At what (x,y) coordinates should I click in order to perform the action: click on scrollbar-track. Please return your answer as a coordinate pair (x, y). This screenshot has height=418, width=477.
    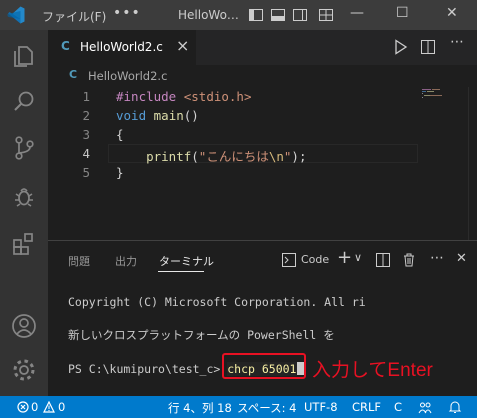
    Looking at the image, I should click on (468, 163).